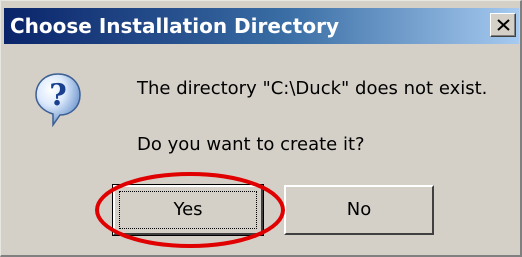 This screenshot has height=257, width=522. What do you see at coordinates (251, 144) in the screenshot?
I see `message-line-question: Do you want to create it?` at bounding box center [251, 144].